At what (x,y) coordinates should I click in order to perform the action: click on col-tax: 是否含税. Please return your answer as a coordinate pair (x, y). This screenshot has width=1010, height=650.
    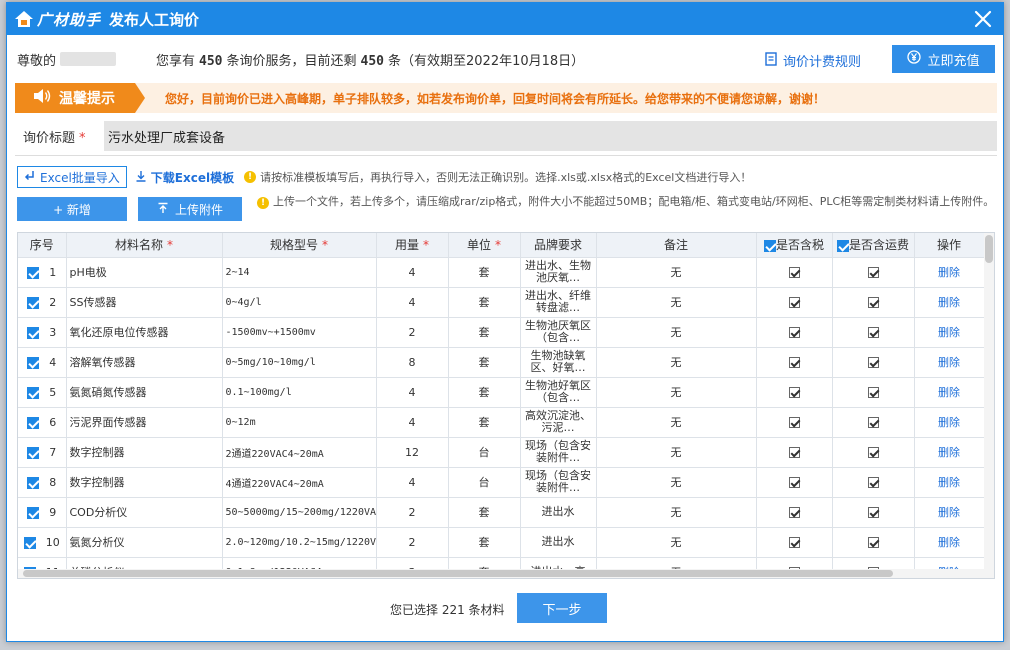
    Looking at the image, I should click on (794, 245).